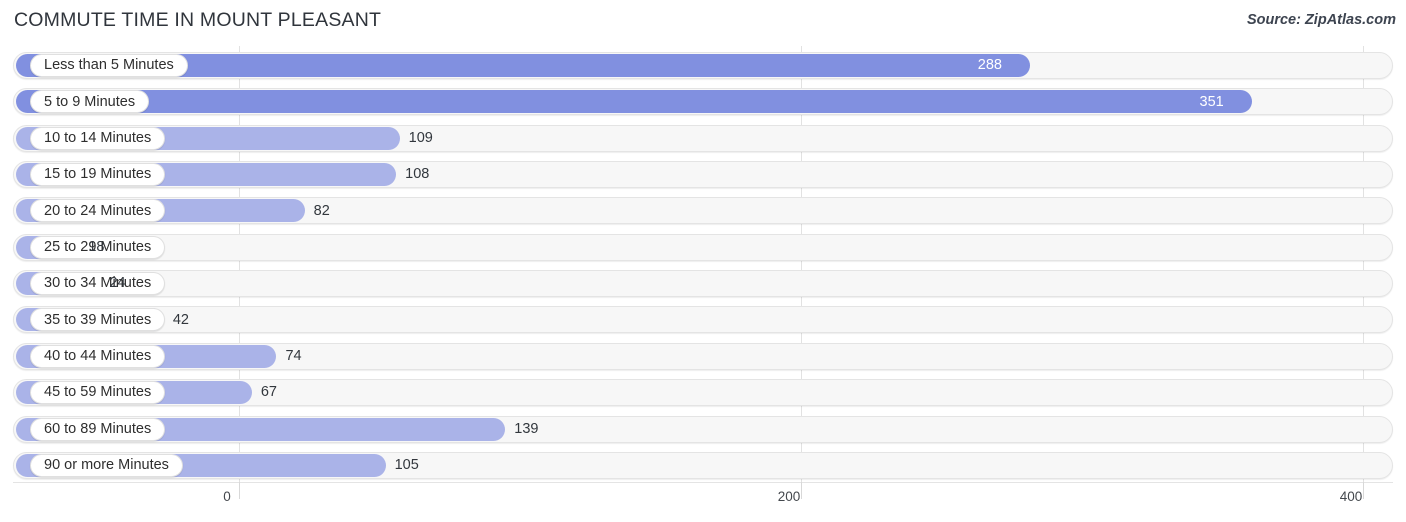 The width and height of the screenshot is (1406, 522). What do you see at coordinates (989, 65) in the screenshot?
I see `bar-value-label: 288` at bounding box center [989, 65].